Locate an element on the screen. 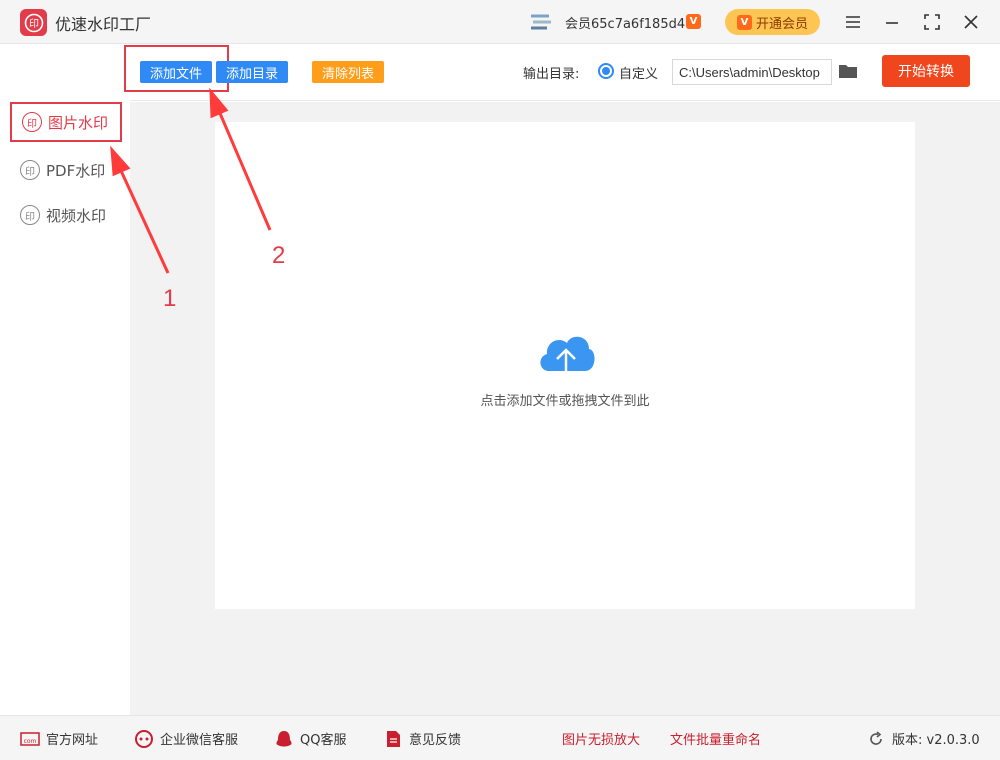 Image resolution: width=1000 pixels, height=760 pixels. sidebar-item-label: 视频水印 is located at coordinates (76, 215).